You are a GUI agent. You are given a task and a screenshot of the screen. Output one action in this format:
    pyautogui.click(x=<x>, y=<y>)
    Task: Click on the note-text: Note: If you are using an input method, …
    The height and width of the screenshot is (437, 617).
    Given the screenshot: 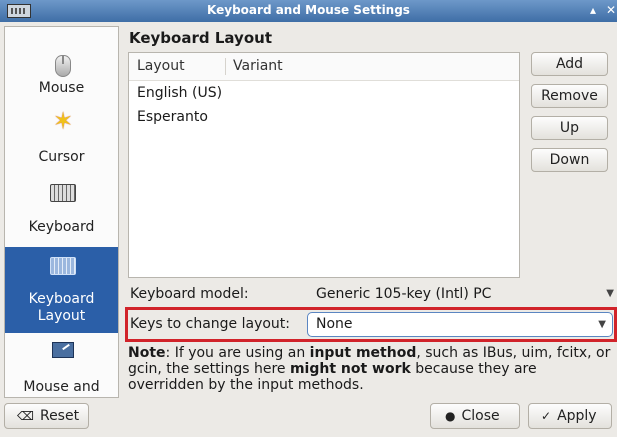 What is the action you would take?
    pyautogui.click(x=369, y=369)
    